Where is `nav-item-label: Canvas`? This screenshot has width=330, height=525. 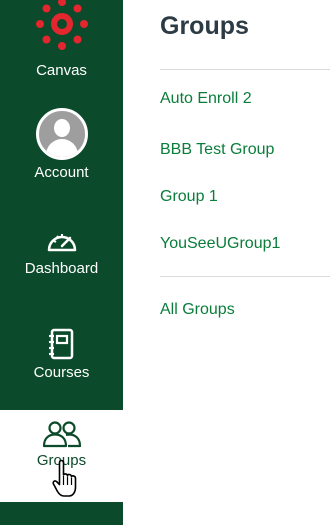
nav-item-label: Canvas is located at coordinates (61, 70).